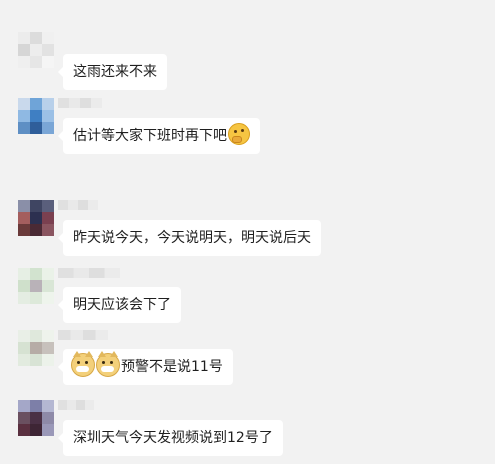  I want to click on message-bubble: 估计等大家下班时再下吧, so click(159, 136).